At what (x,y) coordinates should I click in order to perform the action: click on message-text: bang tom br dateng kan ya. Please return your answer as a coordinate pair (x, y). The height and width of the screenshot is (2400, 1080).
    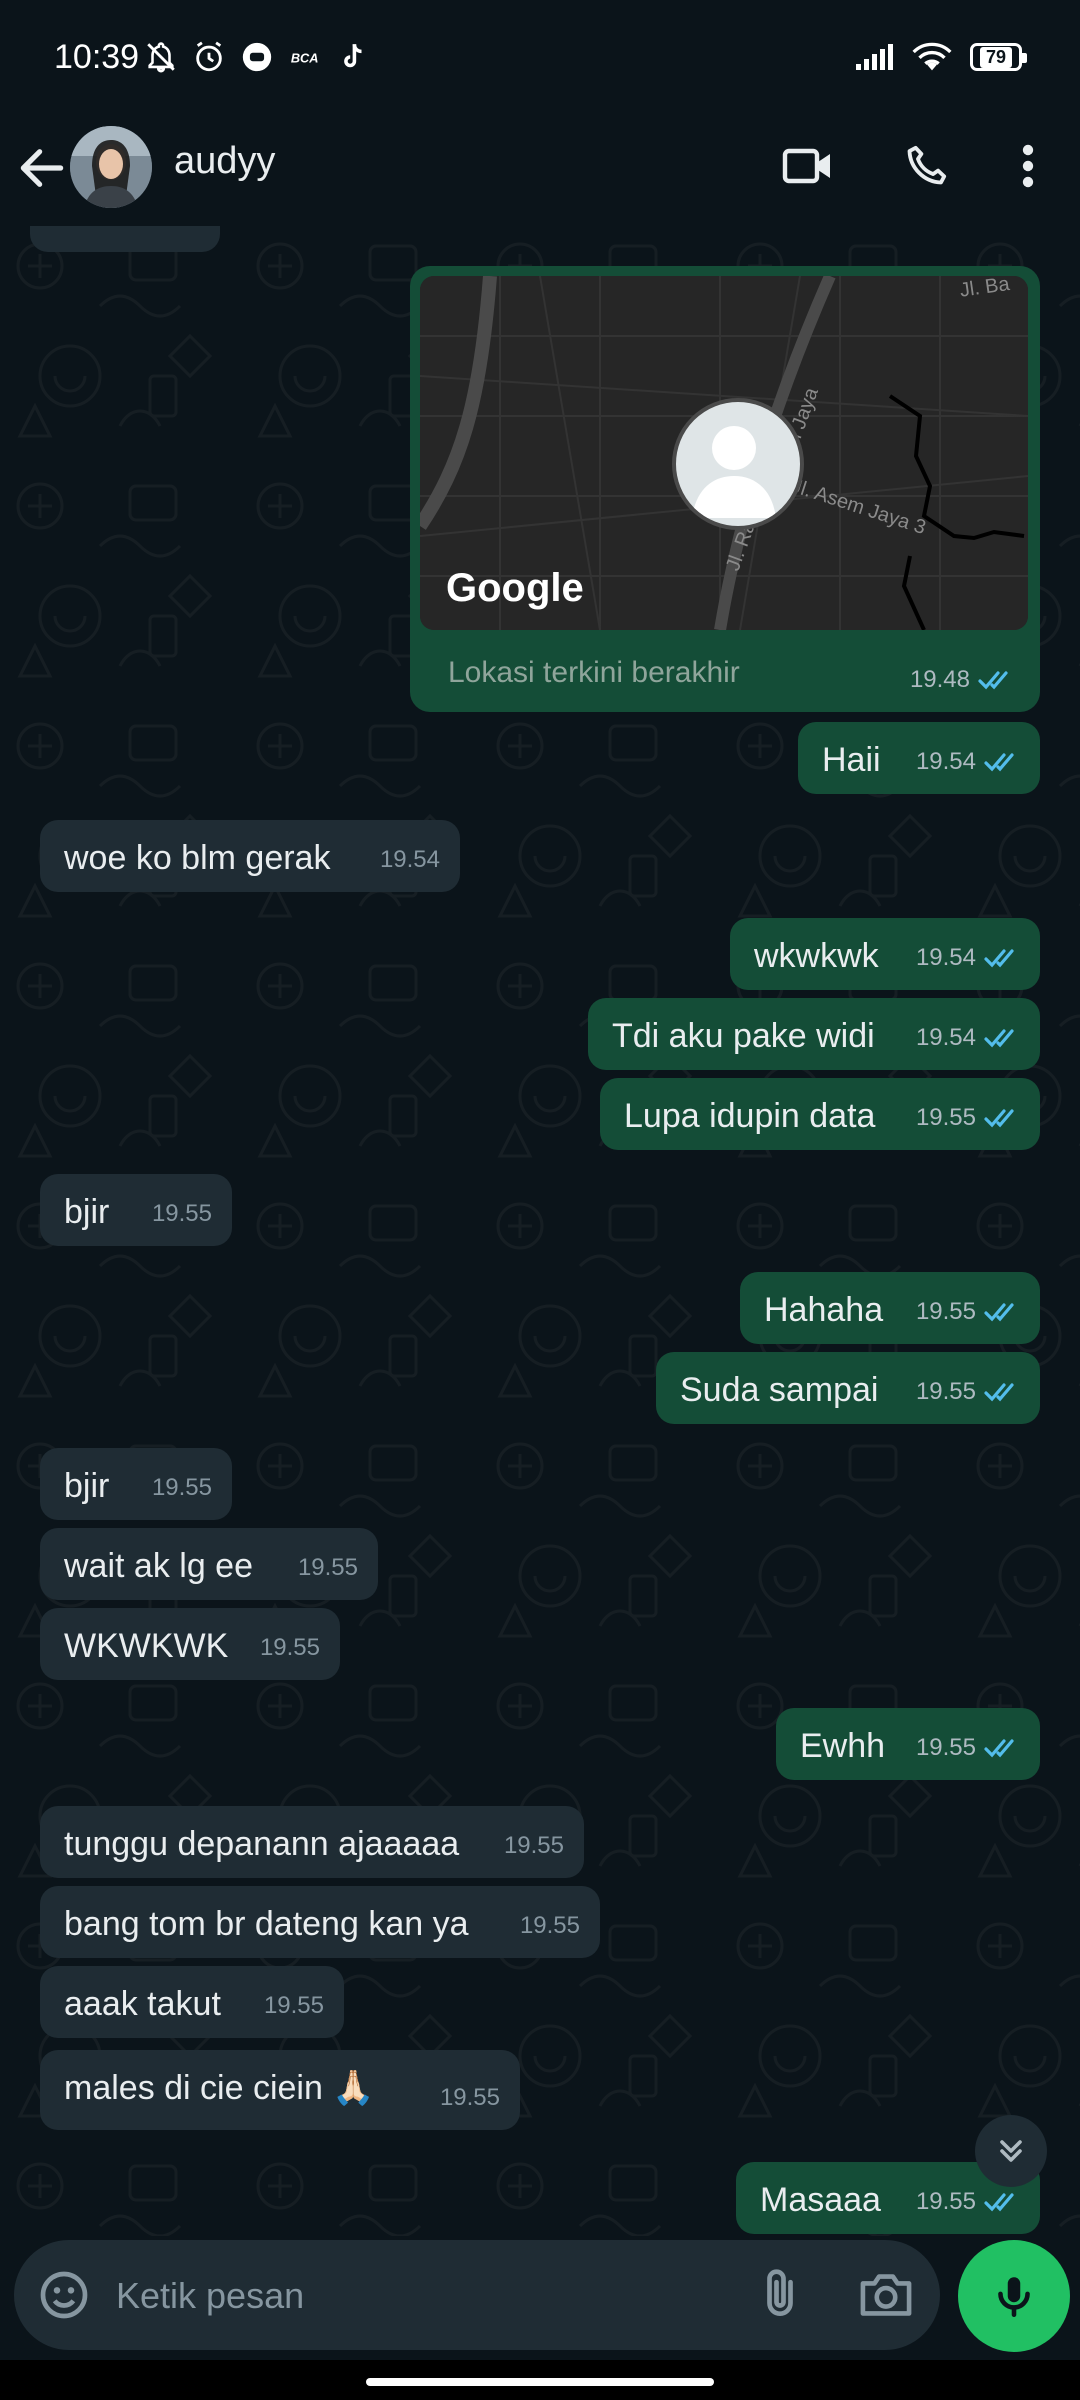
    Looking at the image, I should click on (266, 1924).